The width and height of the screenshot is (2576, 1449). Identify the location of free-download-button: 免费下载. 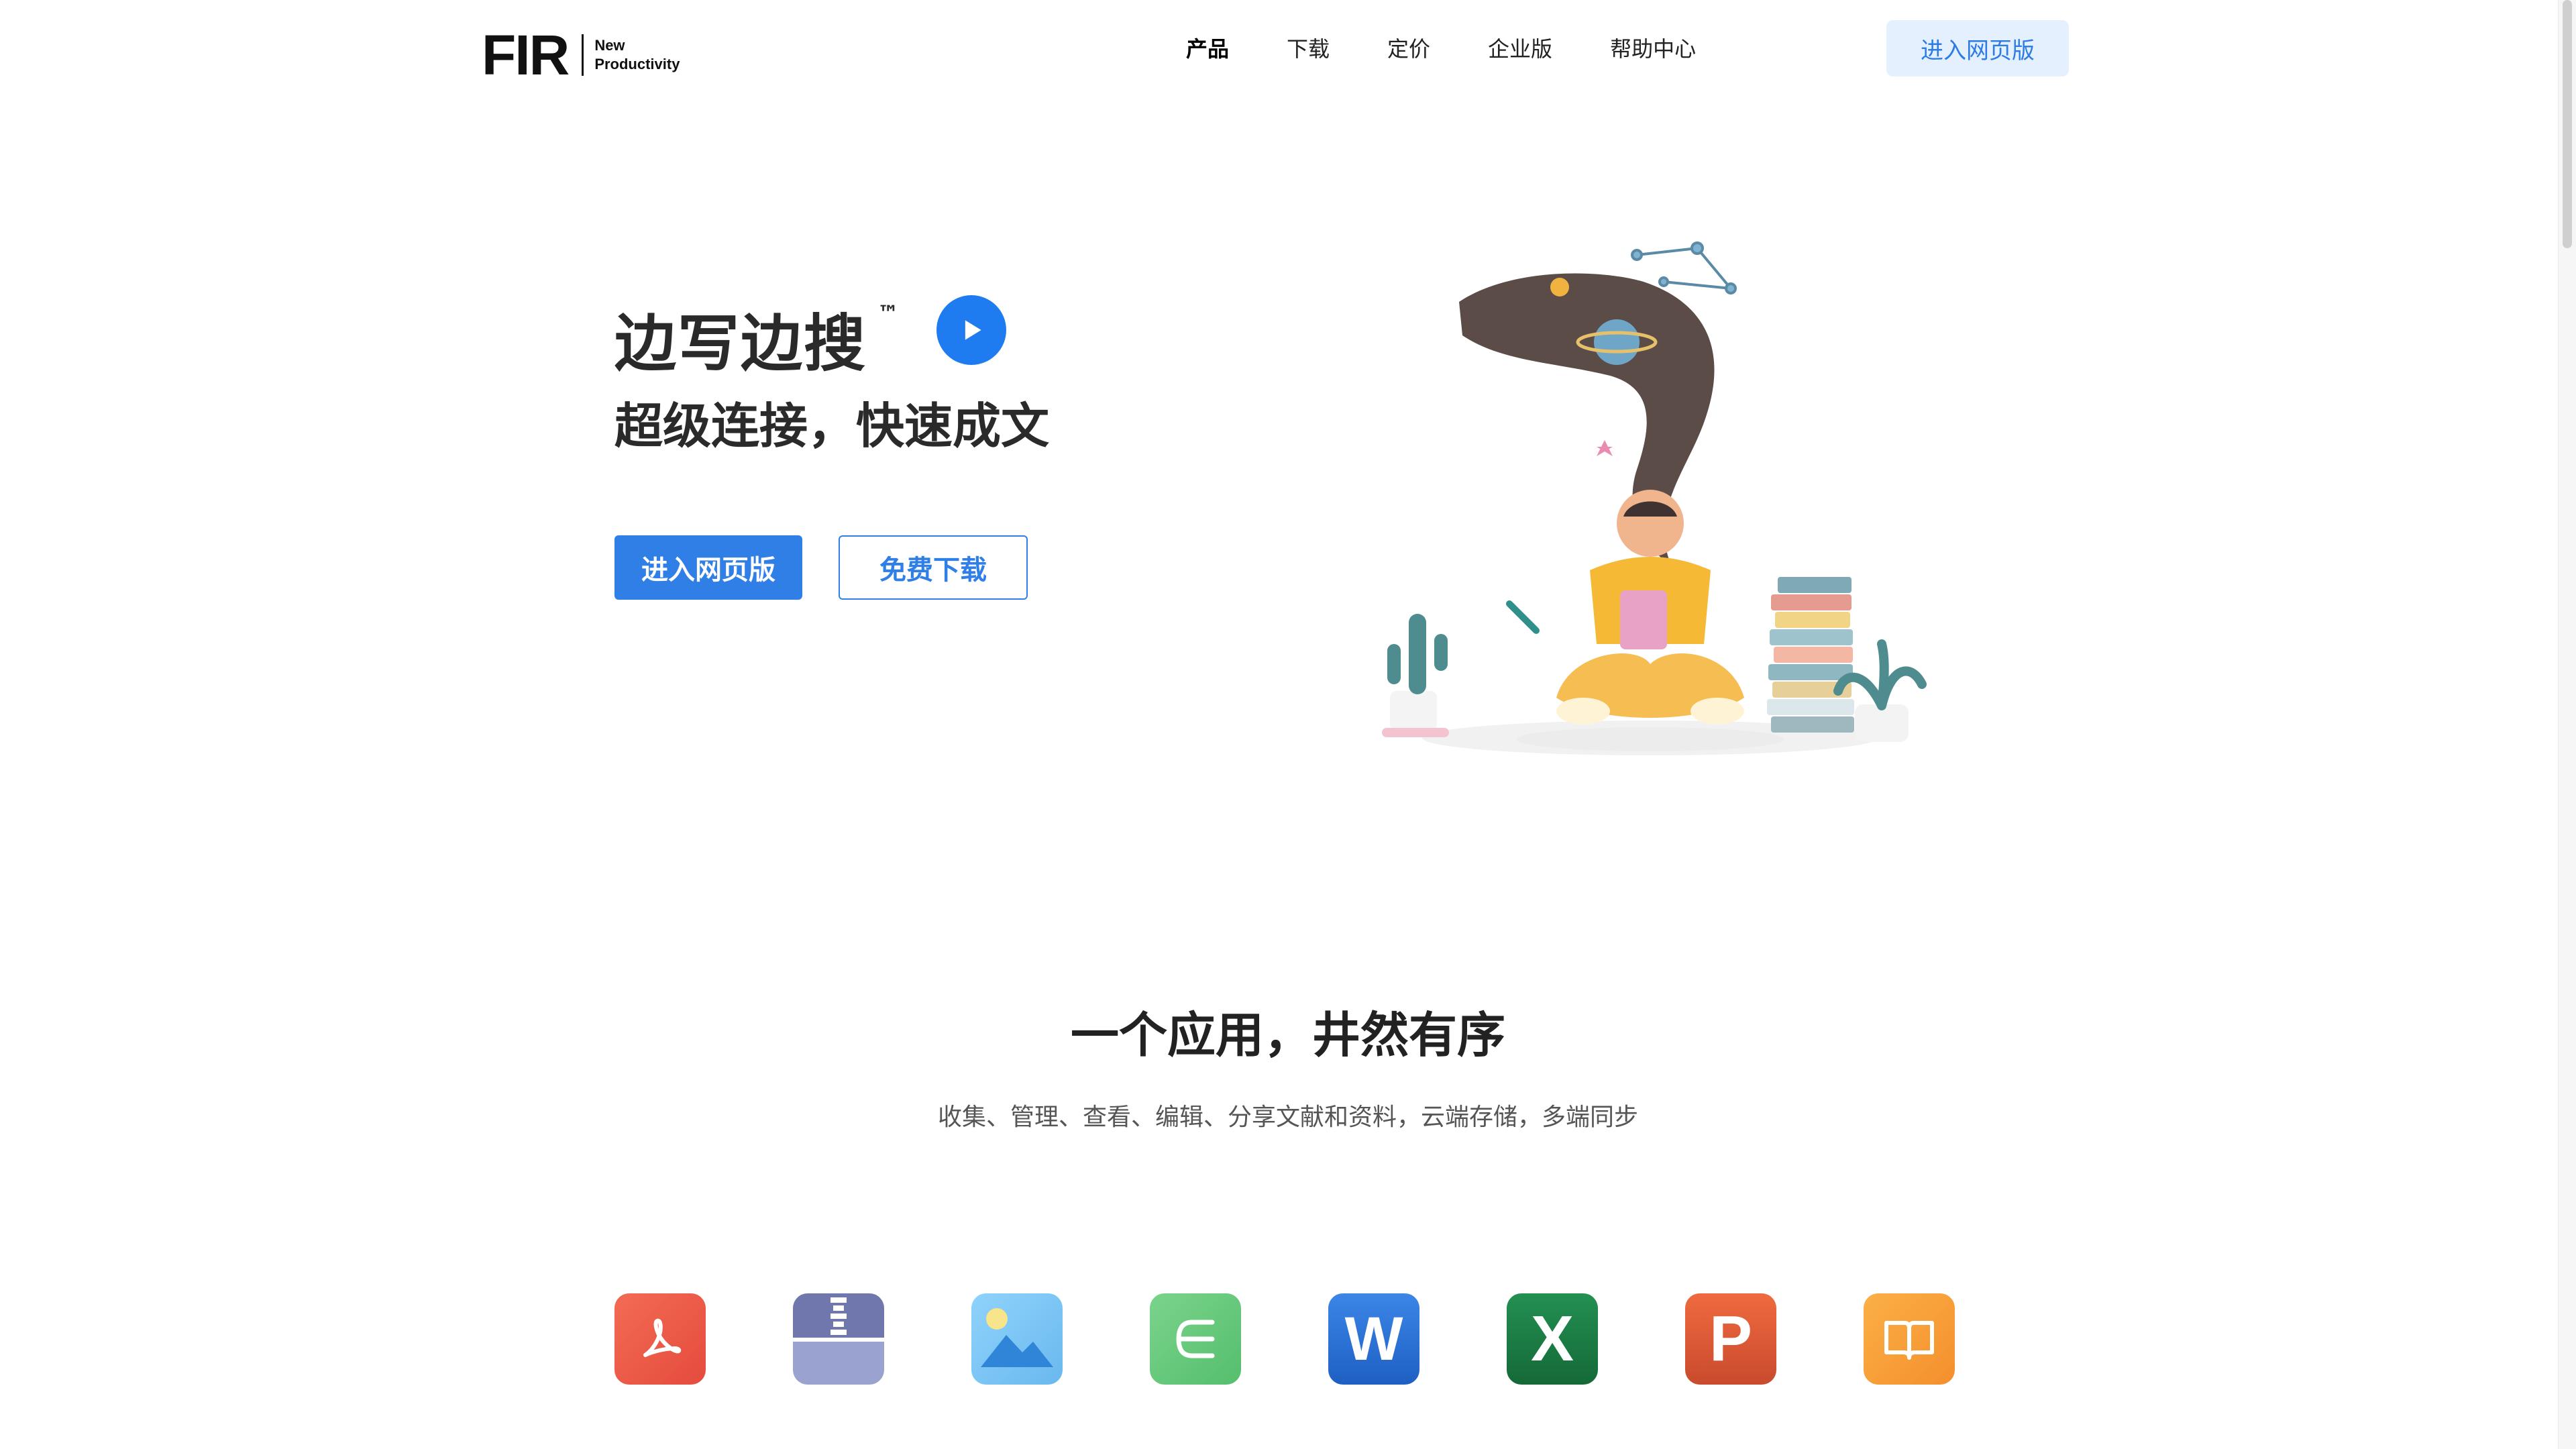
(933, 567).